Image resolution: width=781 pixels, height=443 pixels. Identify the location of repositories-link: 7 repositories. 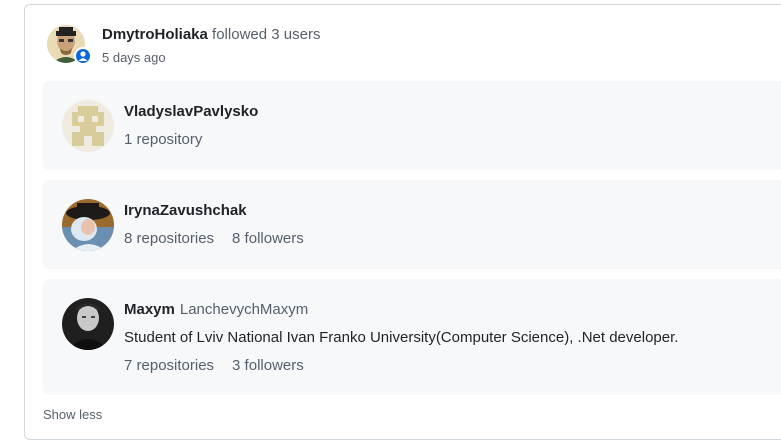
(169, 365).